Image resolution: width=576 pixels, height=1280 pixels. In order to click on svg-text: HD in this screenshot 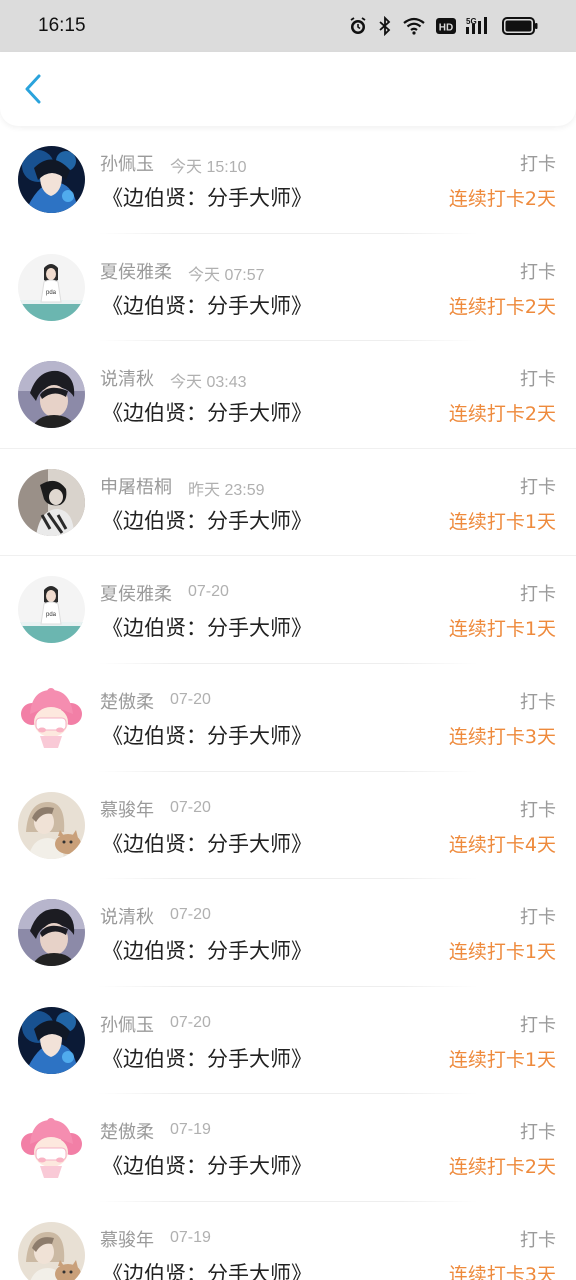, I will do `click(446, 28)`.